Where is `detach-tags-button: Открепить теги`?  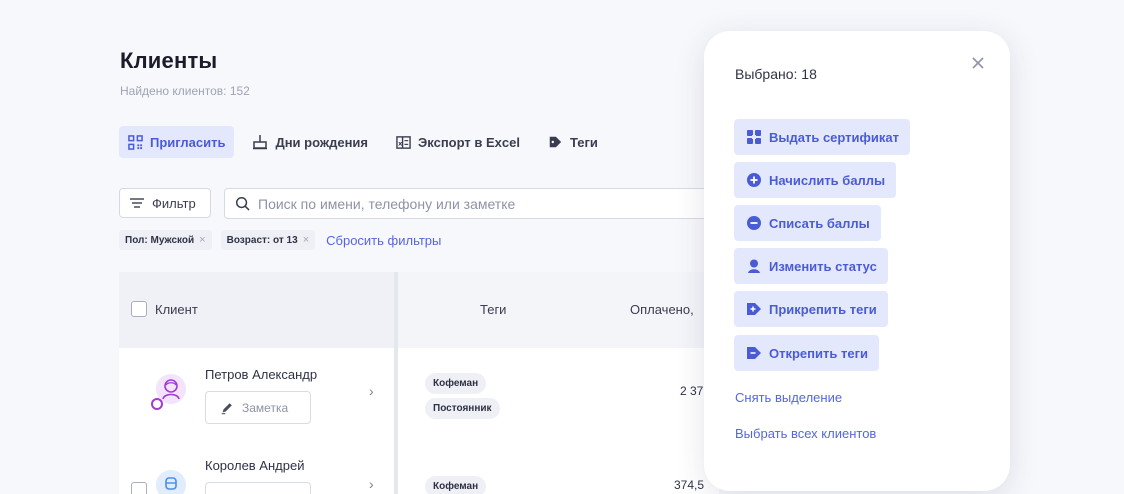 detach-tags-button: Открепить теги is located at coordinates (806, 353).